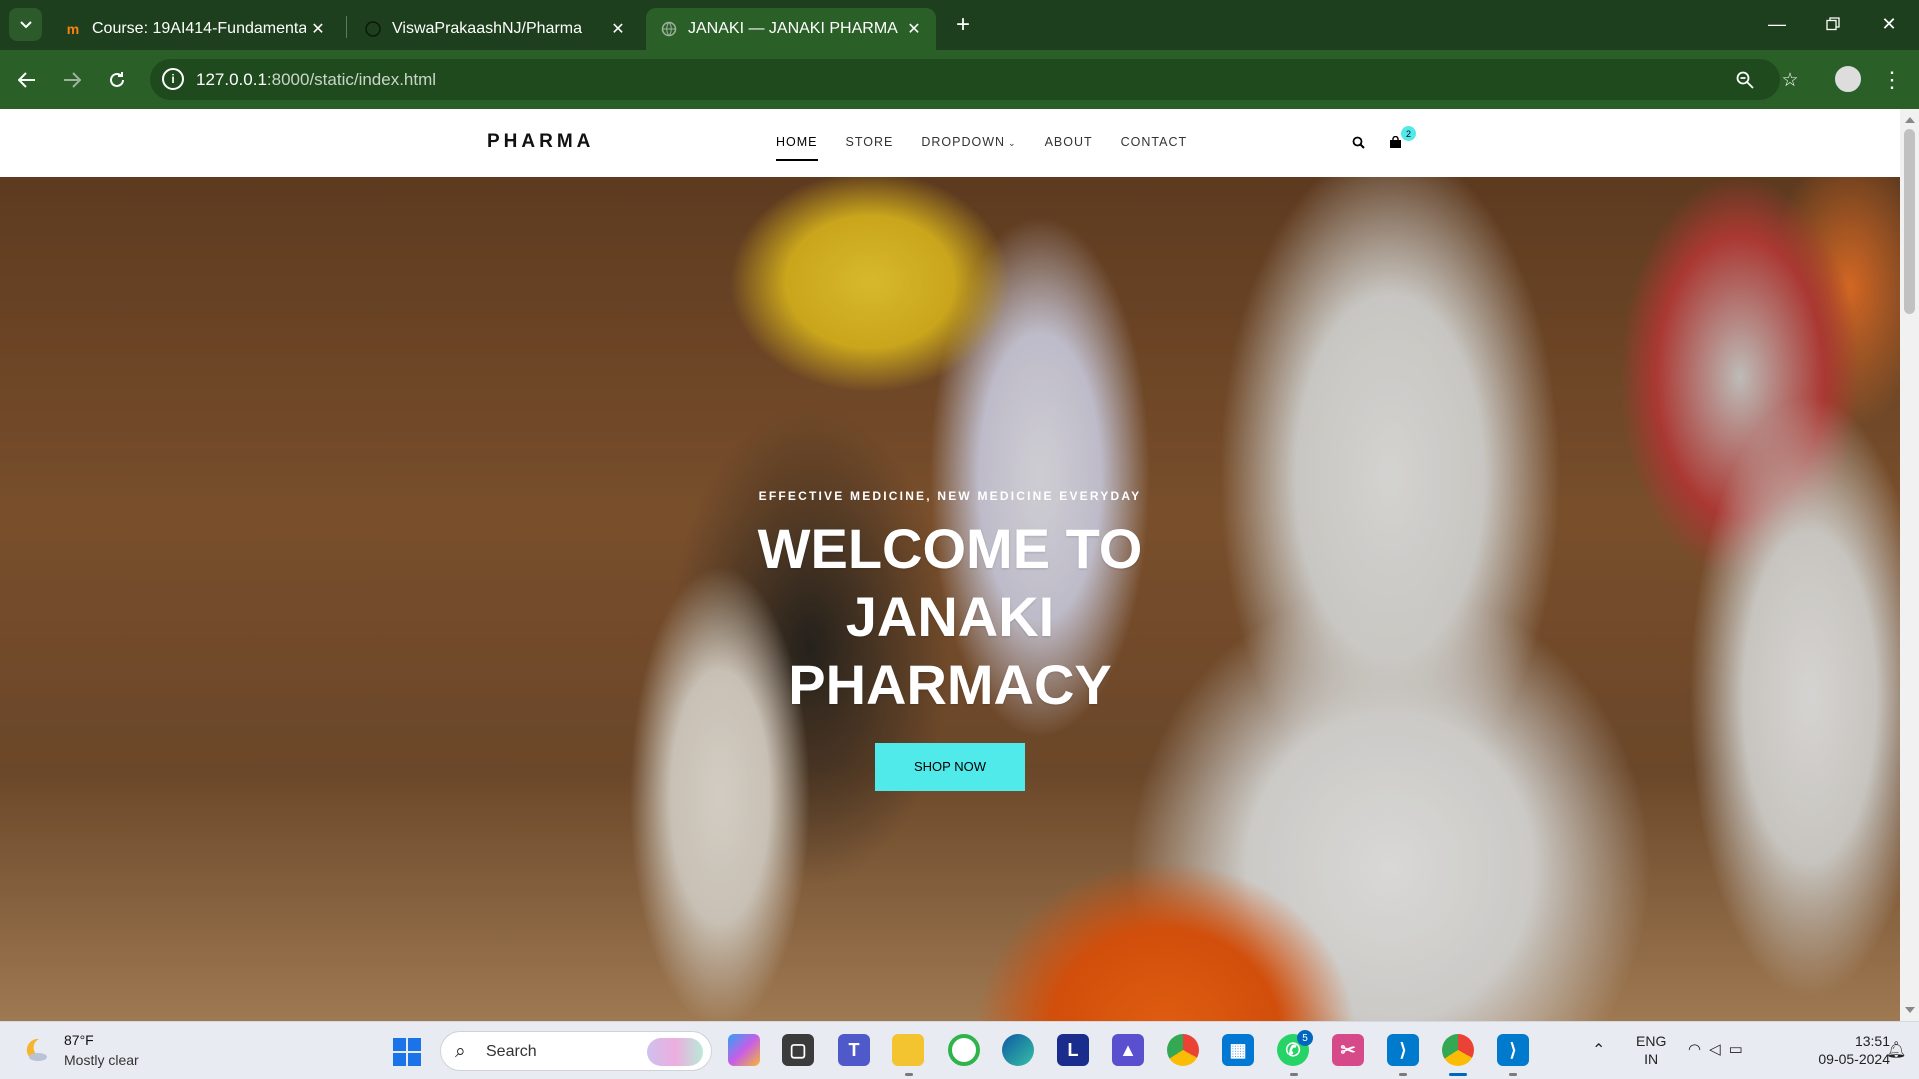 Image resolution: width=1919 pixels, height=1079 pixels. I want to click on lang-line: IN, so click(1651, 1059).